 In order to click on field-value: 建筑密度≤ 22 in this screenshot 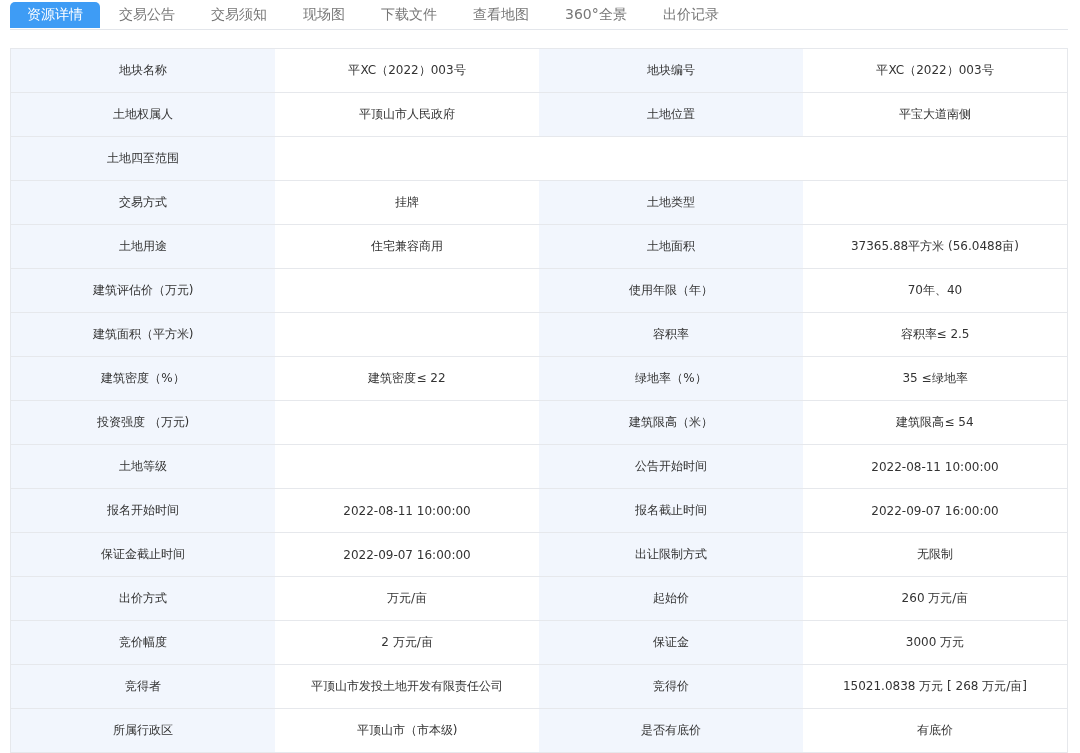, I will do `click(407, 378)`.